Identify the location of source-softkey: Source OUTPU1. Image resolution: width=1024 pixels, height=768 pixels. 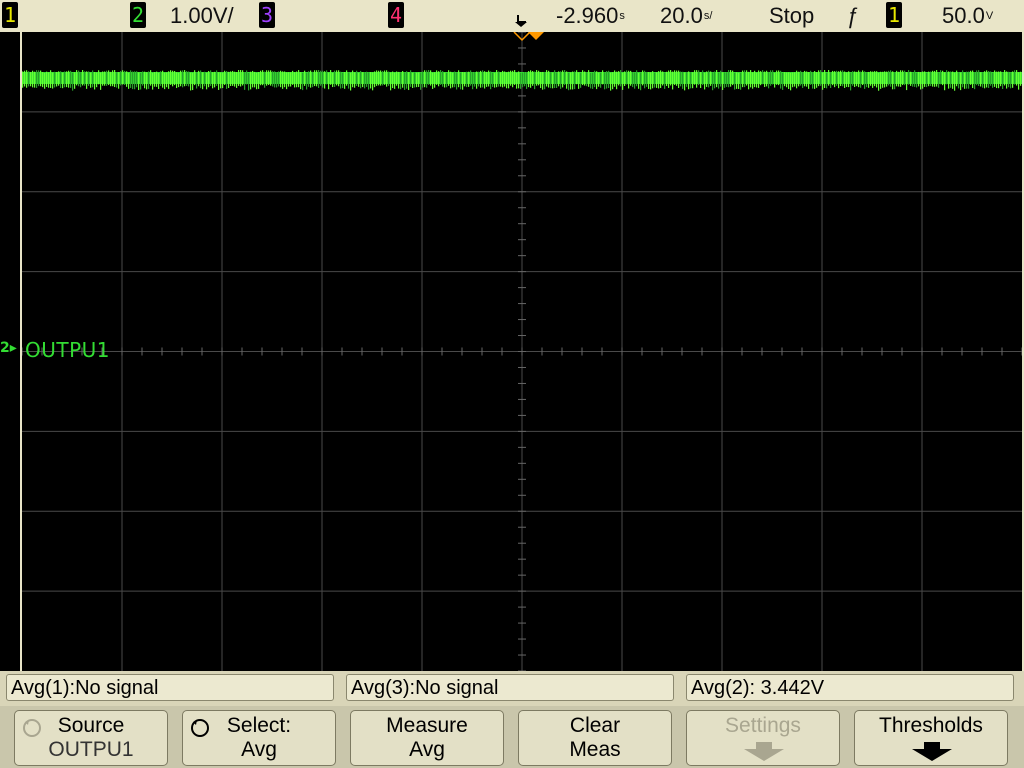
(91, 738).